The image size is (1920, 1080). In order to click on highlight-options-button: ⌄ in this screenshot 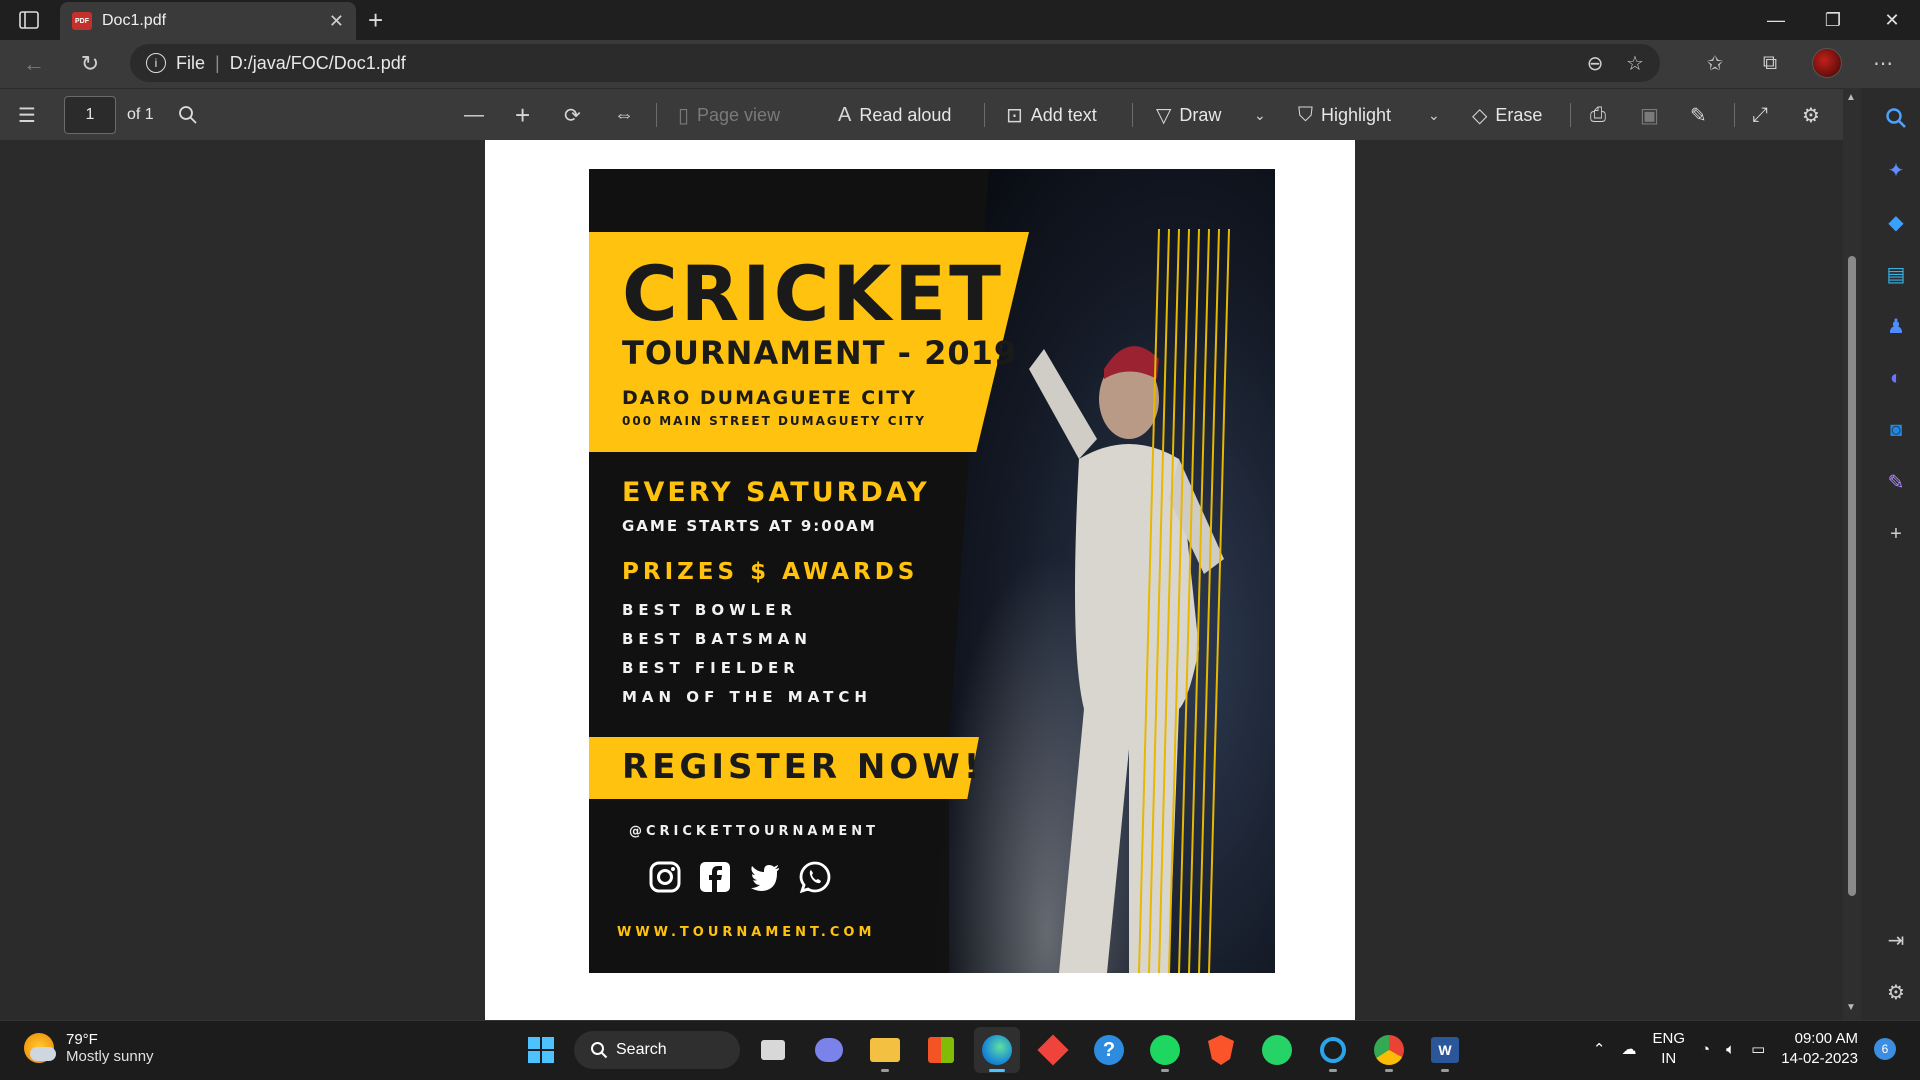, I will do `click(1434, 115)`.